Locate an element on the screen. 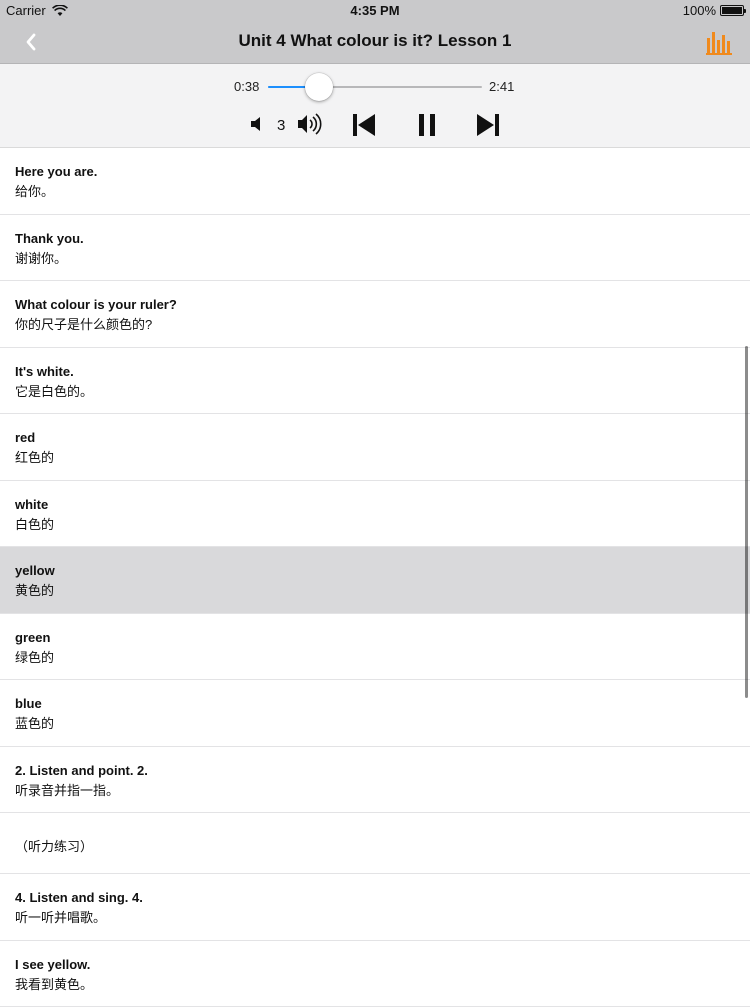  equalizer-icon is located at coordinates (719, 42).